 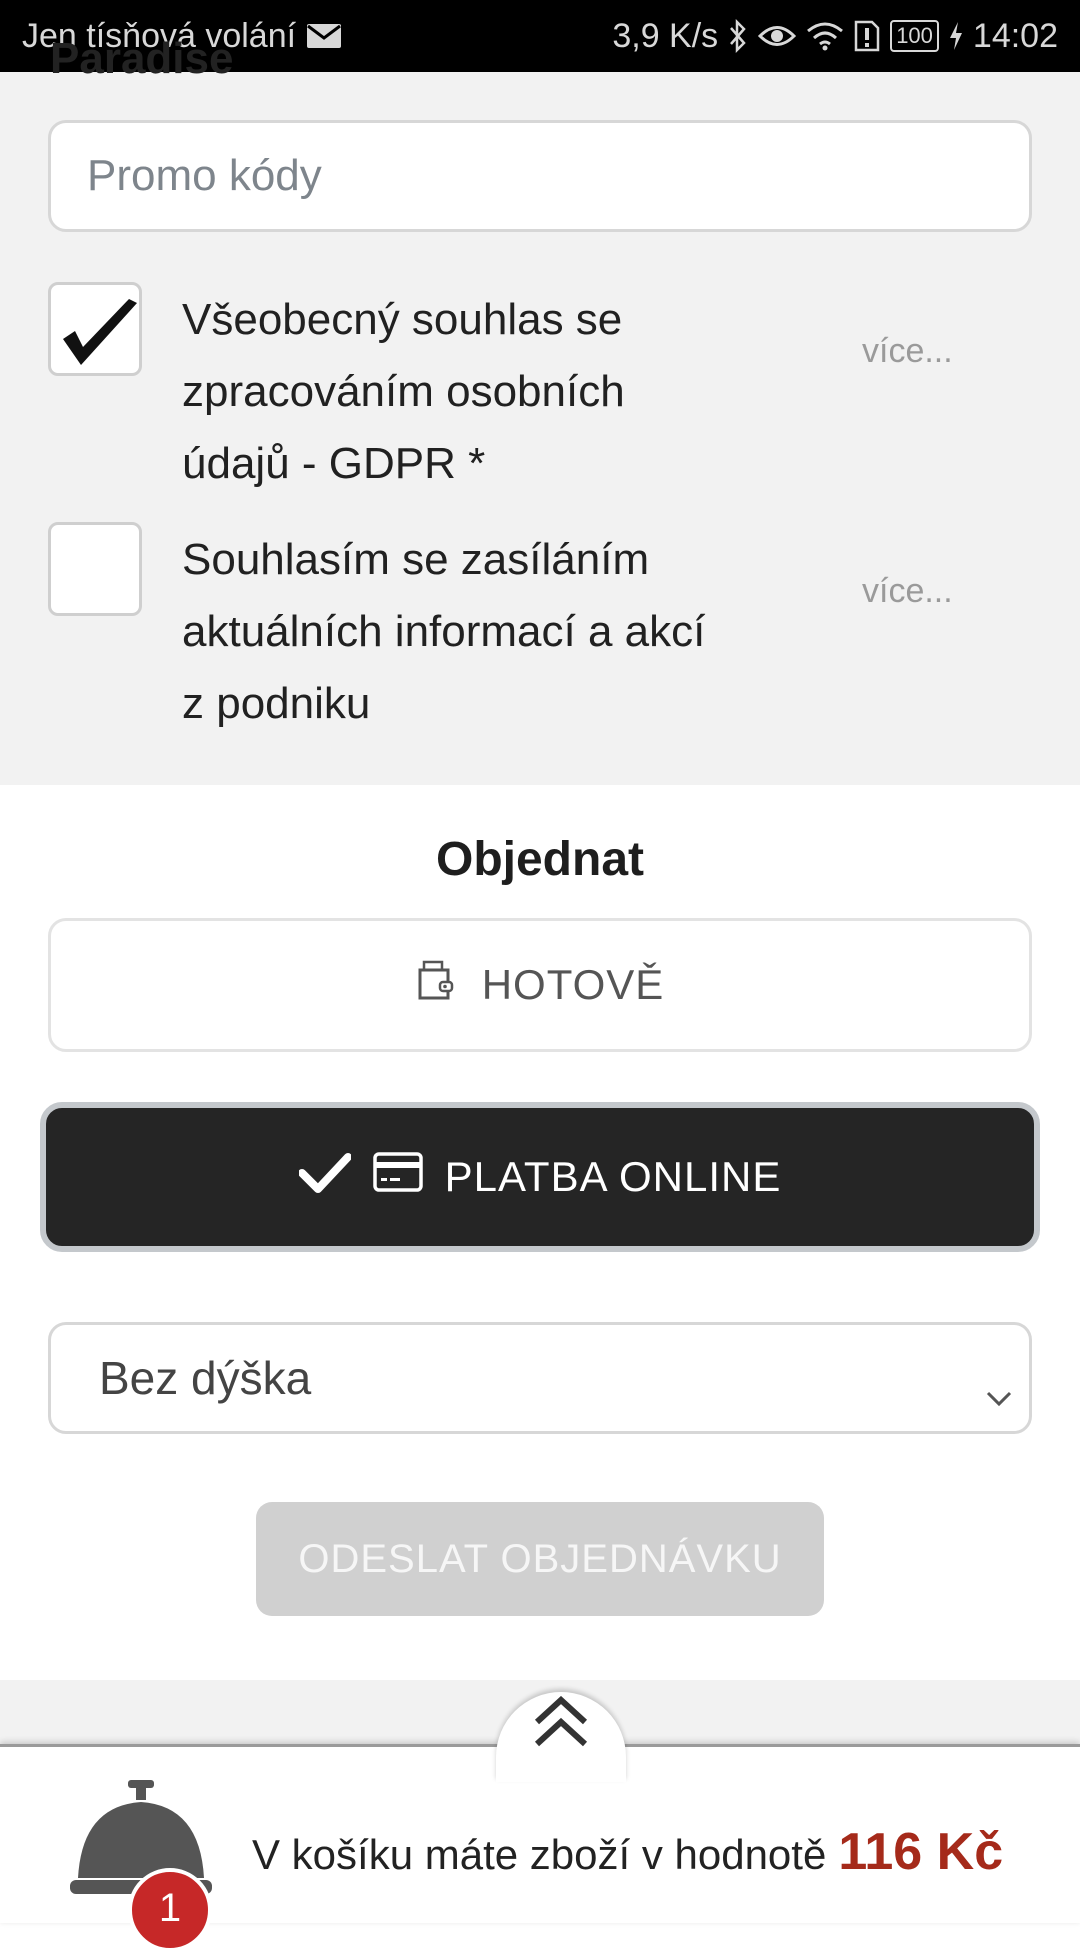 I want to click on tip-select-value: Bez dýška, so click(x=205, y=1378).